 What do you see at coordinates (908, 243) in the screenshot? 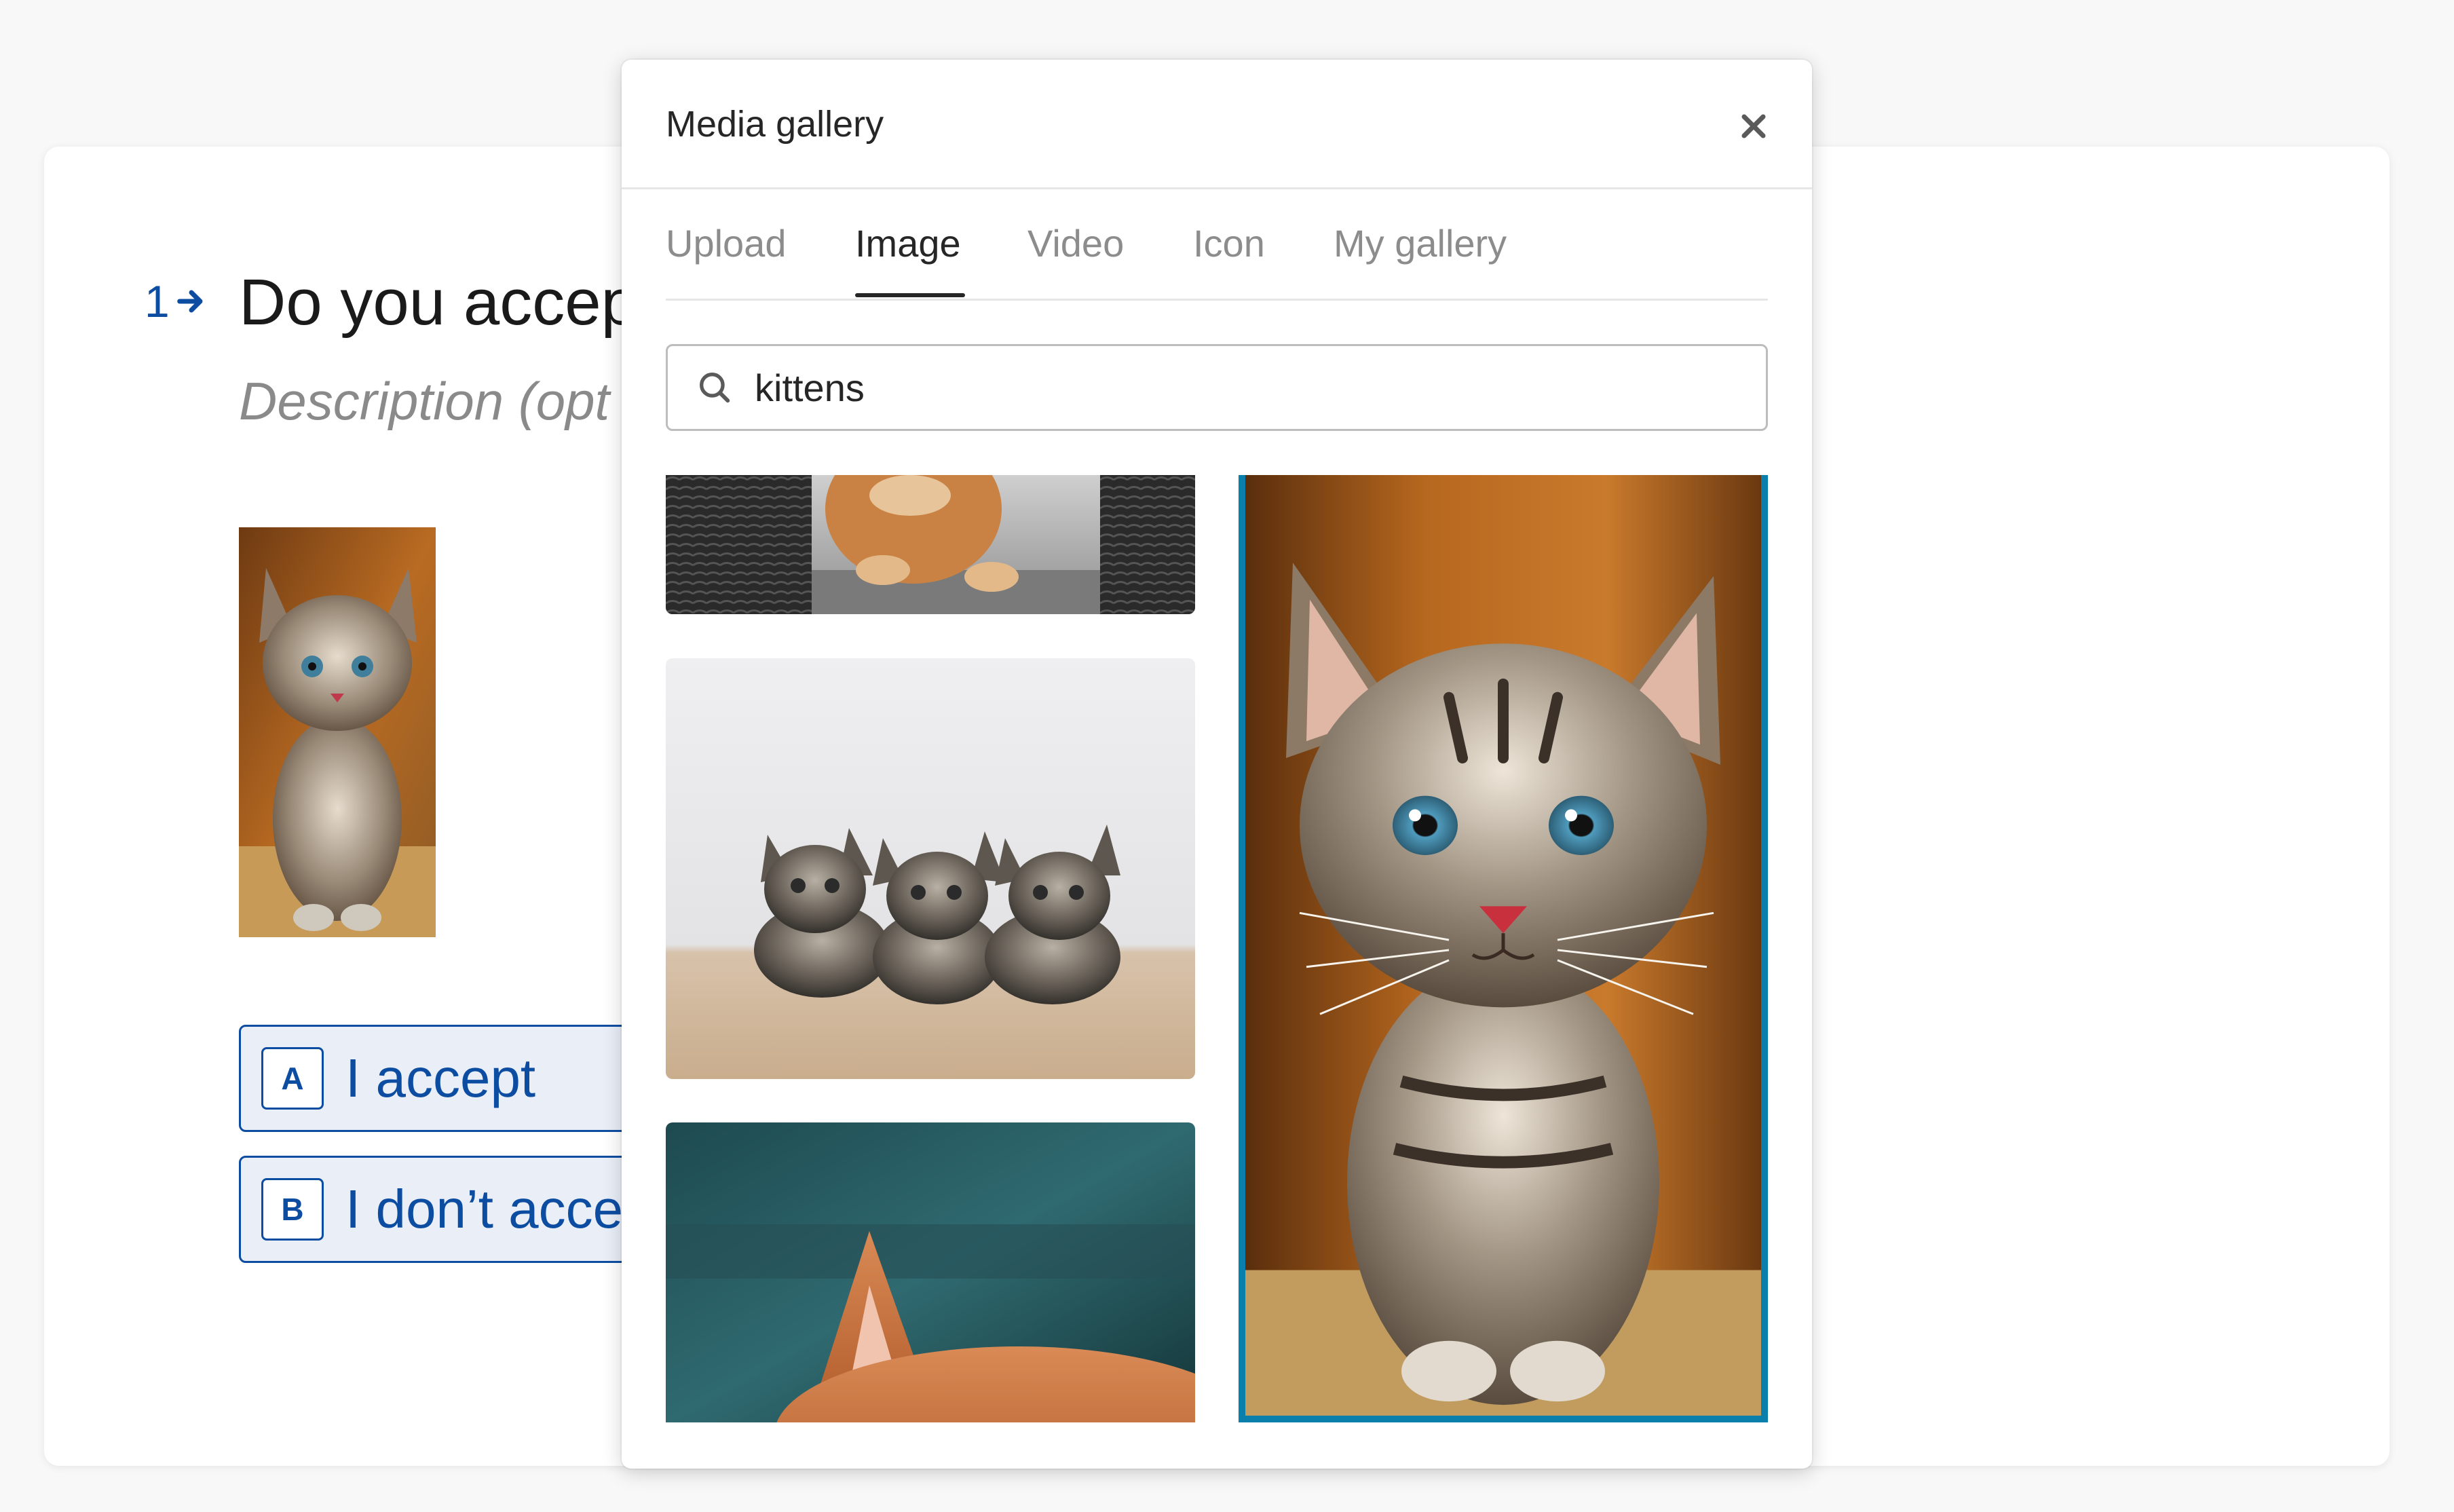
I see `tab-image: Image` at bounding box center [908, 243].